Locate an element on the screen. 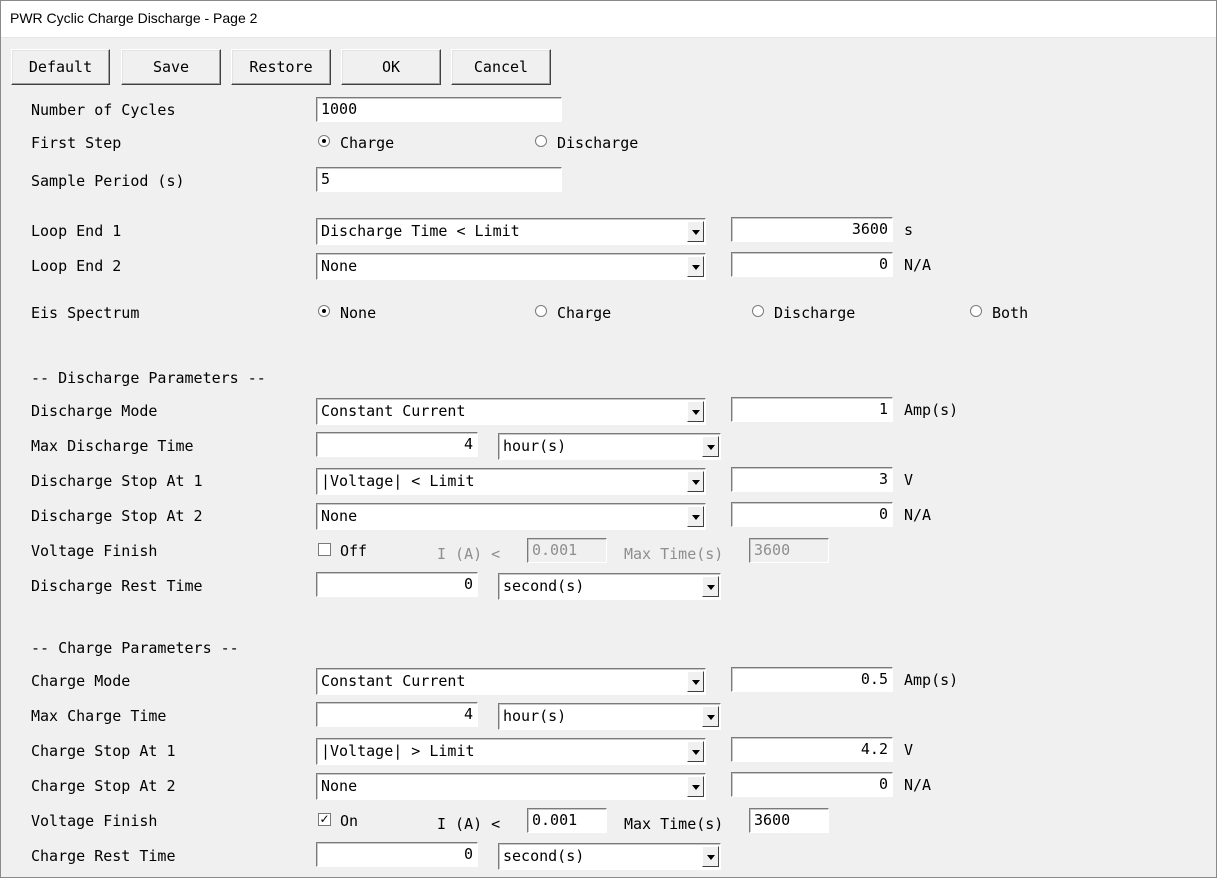  sample-period-label: Sample Period (s) is located at coordinates (108, 181).